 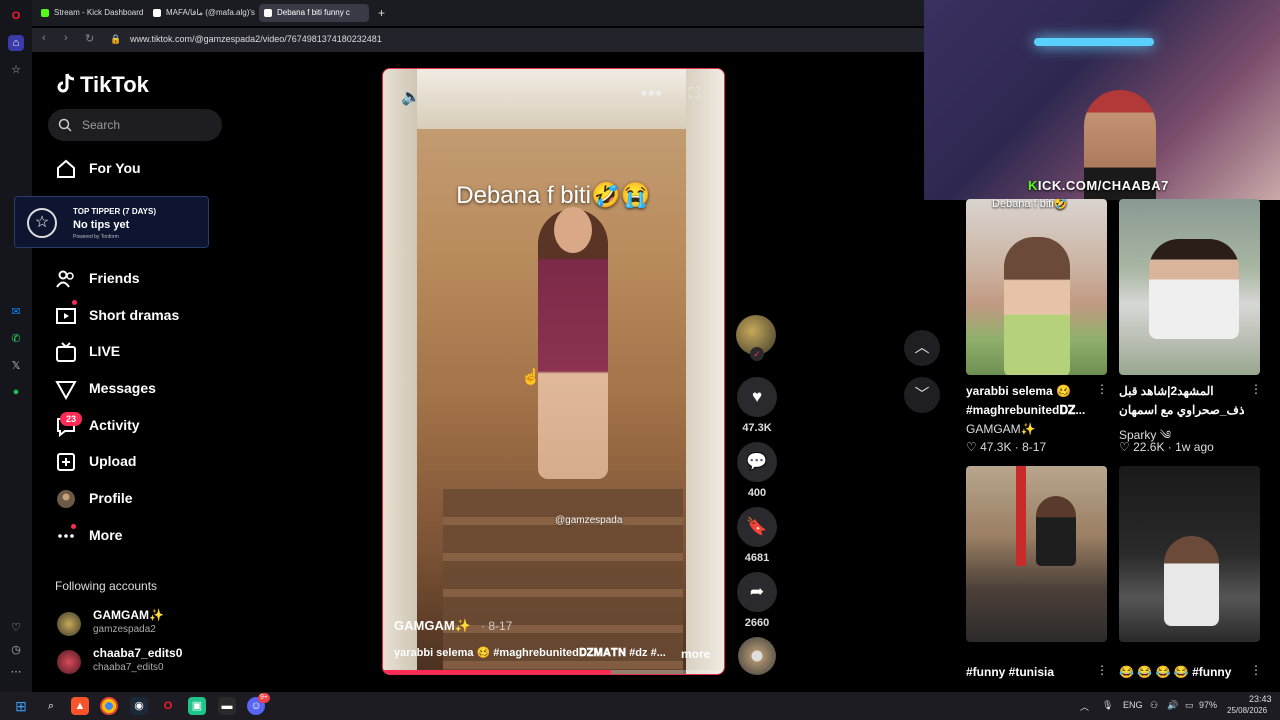 What do you see at coordinates (134, 315) in the screenshot?
I see `nav-label: Short dramas` at bounding box center [134, 315].